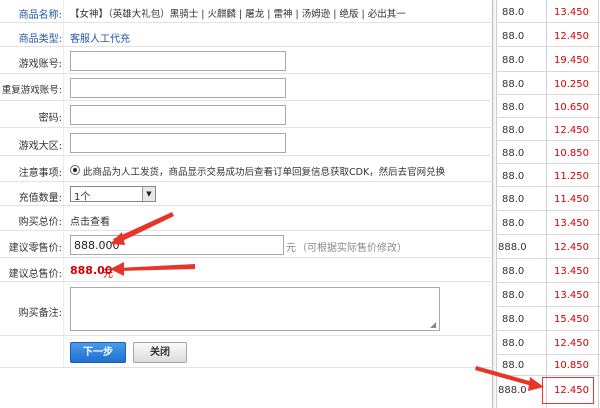 The width and height of the screenshot is (600, 408). I want to click on arrowhead-highlight, so click(536, 384).